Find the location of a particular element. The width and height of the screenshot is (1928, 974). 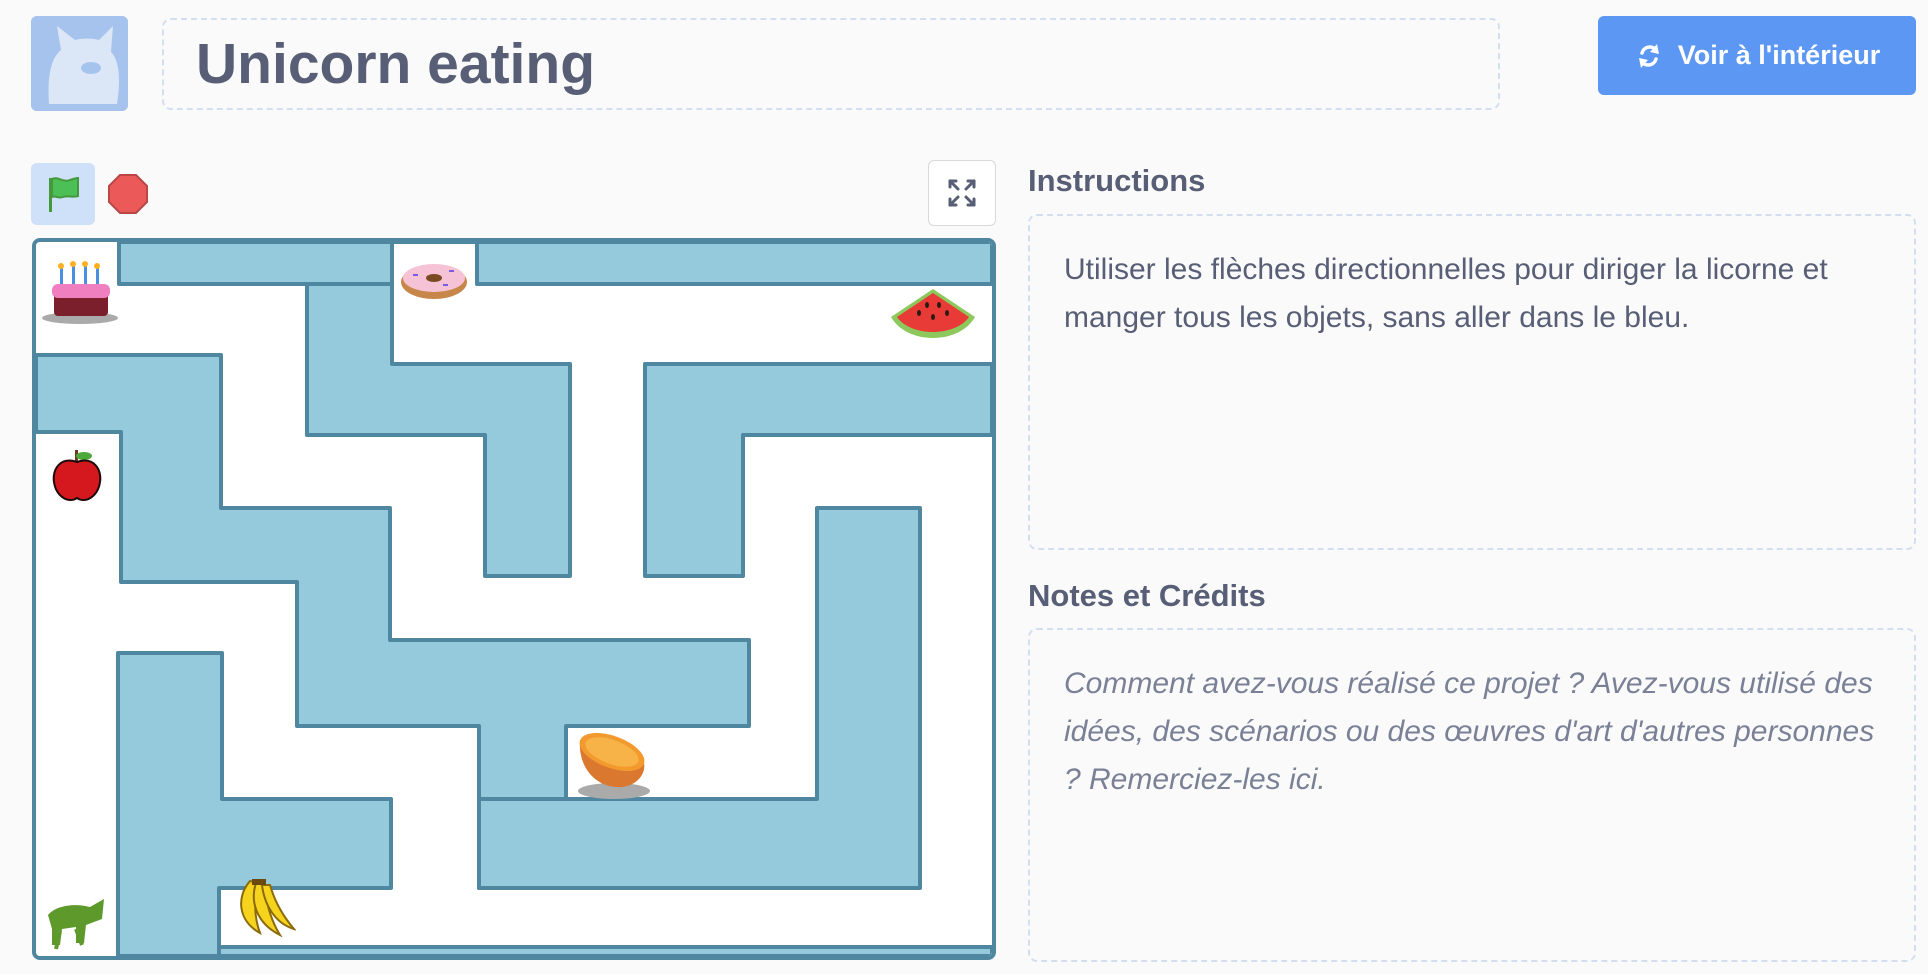

green-flag-button is located at coordinates (63, 194).